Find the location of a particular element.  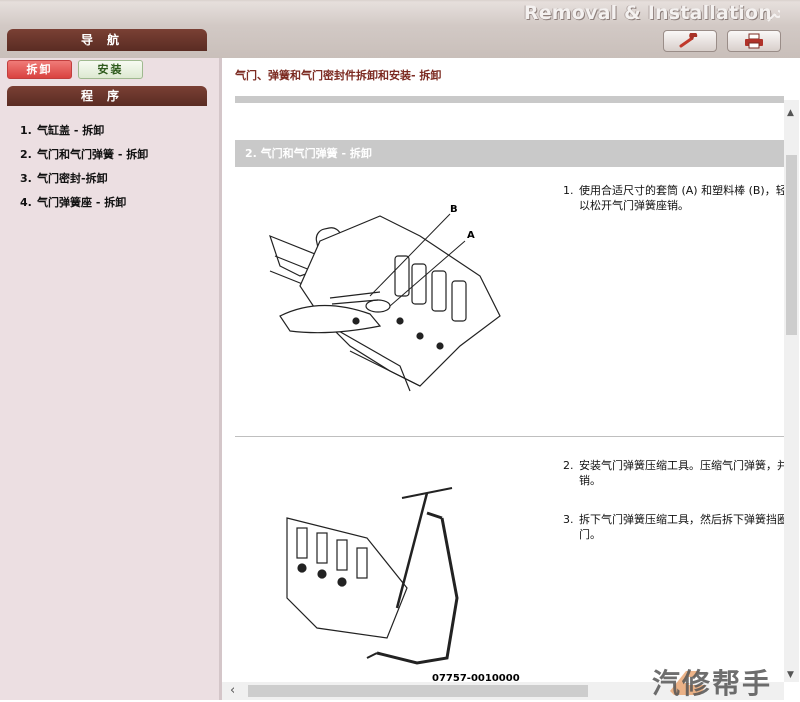

step-text: 使用合适尺寸的套筒 (A) 和塑料棒 (B)，轻轻 is located at coordinates (681, 190).